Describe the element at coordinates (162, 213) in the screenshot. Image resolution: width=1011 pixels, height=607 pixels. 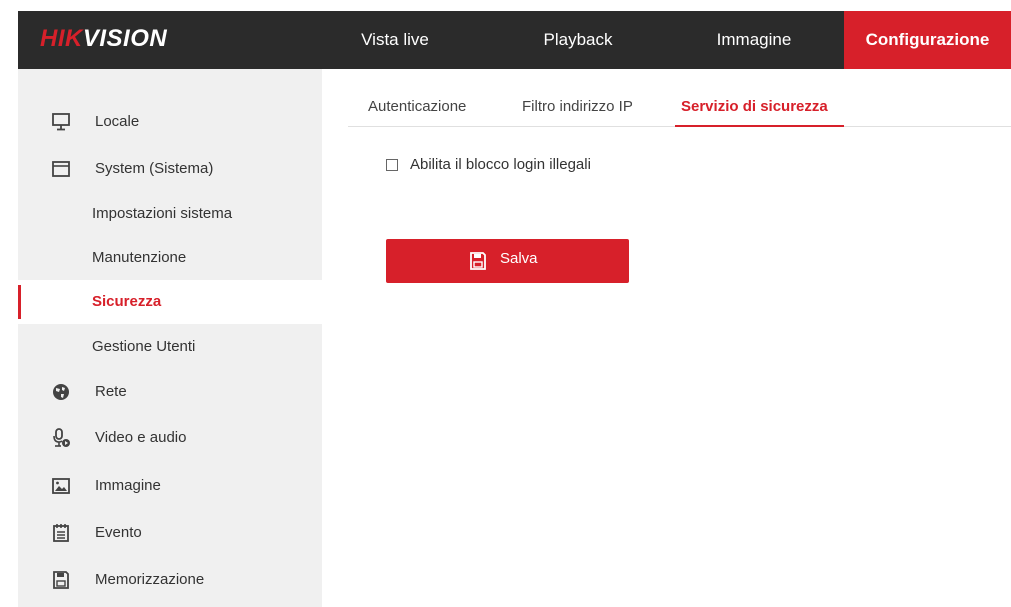
I see `sidebar-item-label: Impostazioni sistema` at that location.